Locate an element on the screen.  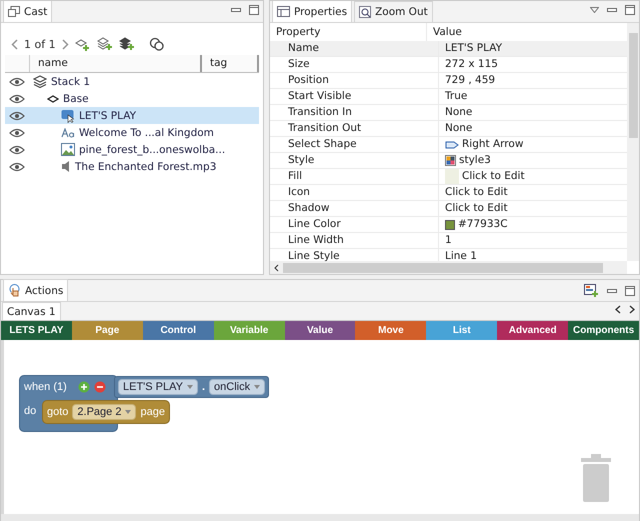
block-label: goto is located at coordinates (57, 412).